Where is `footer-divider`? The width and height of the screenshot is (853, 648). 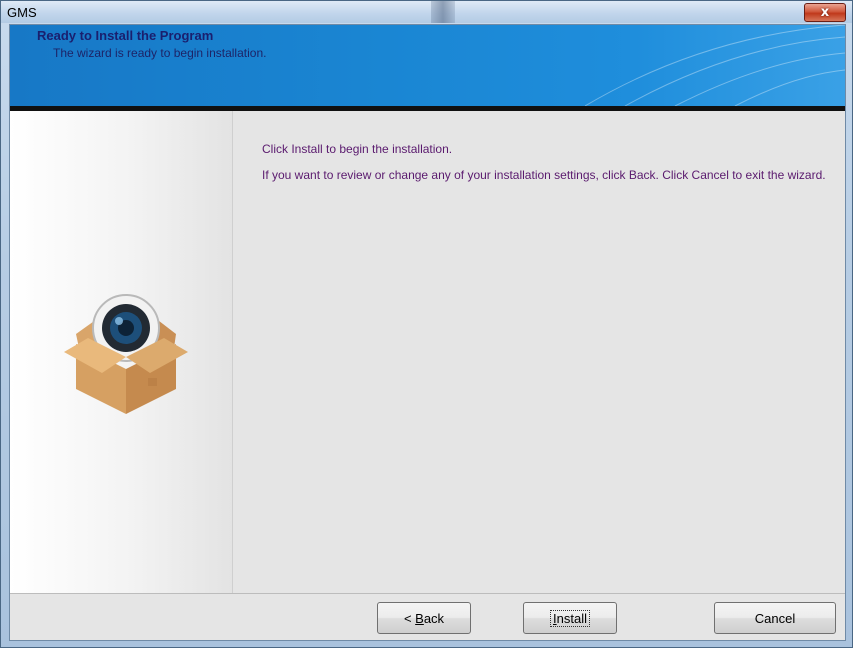 footer-divider is located at coordinates (427, 593).